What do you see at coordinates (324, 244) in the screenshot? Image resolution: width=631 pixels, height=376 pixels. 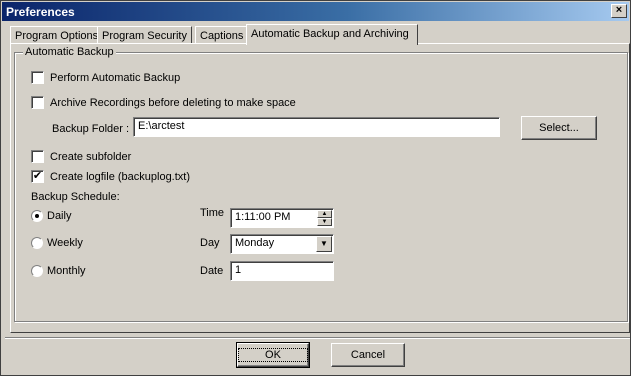 I see `chevron-down-icon: ▼` at bounding box center [324, 244].